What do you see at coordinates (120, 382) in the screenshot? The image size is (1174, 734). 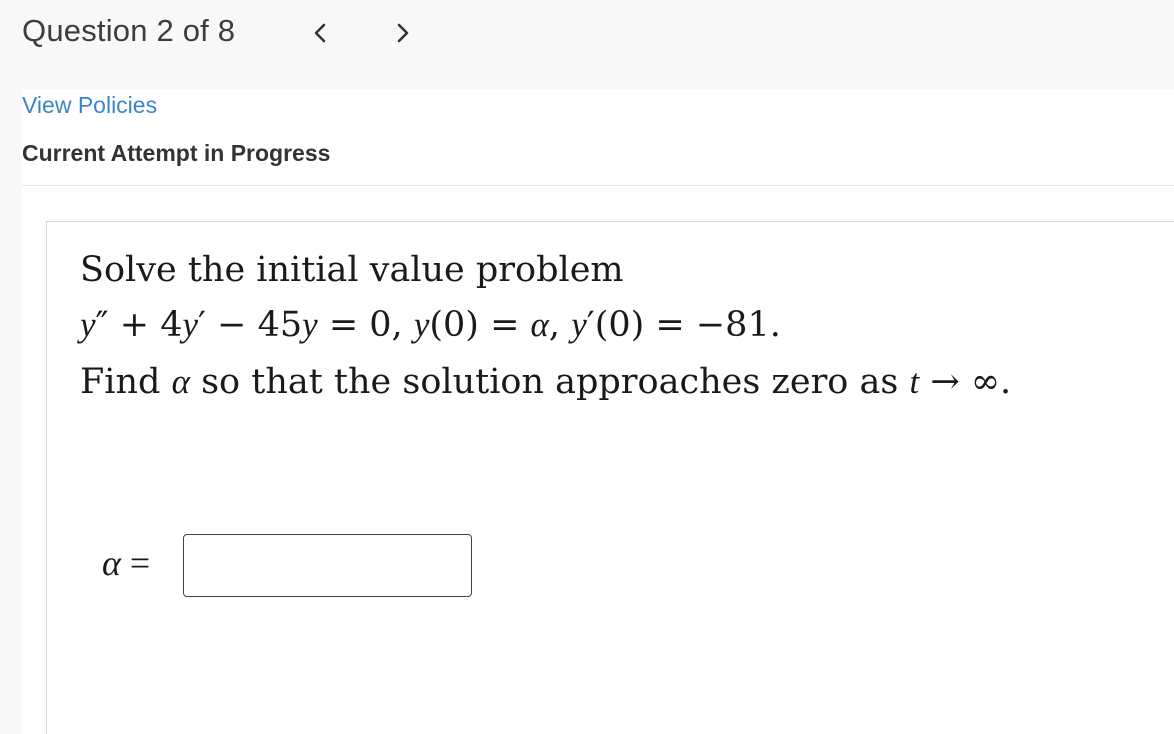 I see `instruction-find: Find` at bounding box center [120, 382].